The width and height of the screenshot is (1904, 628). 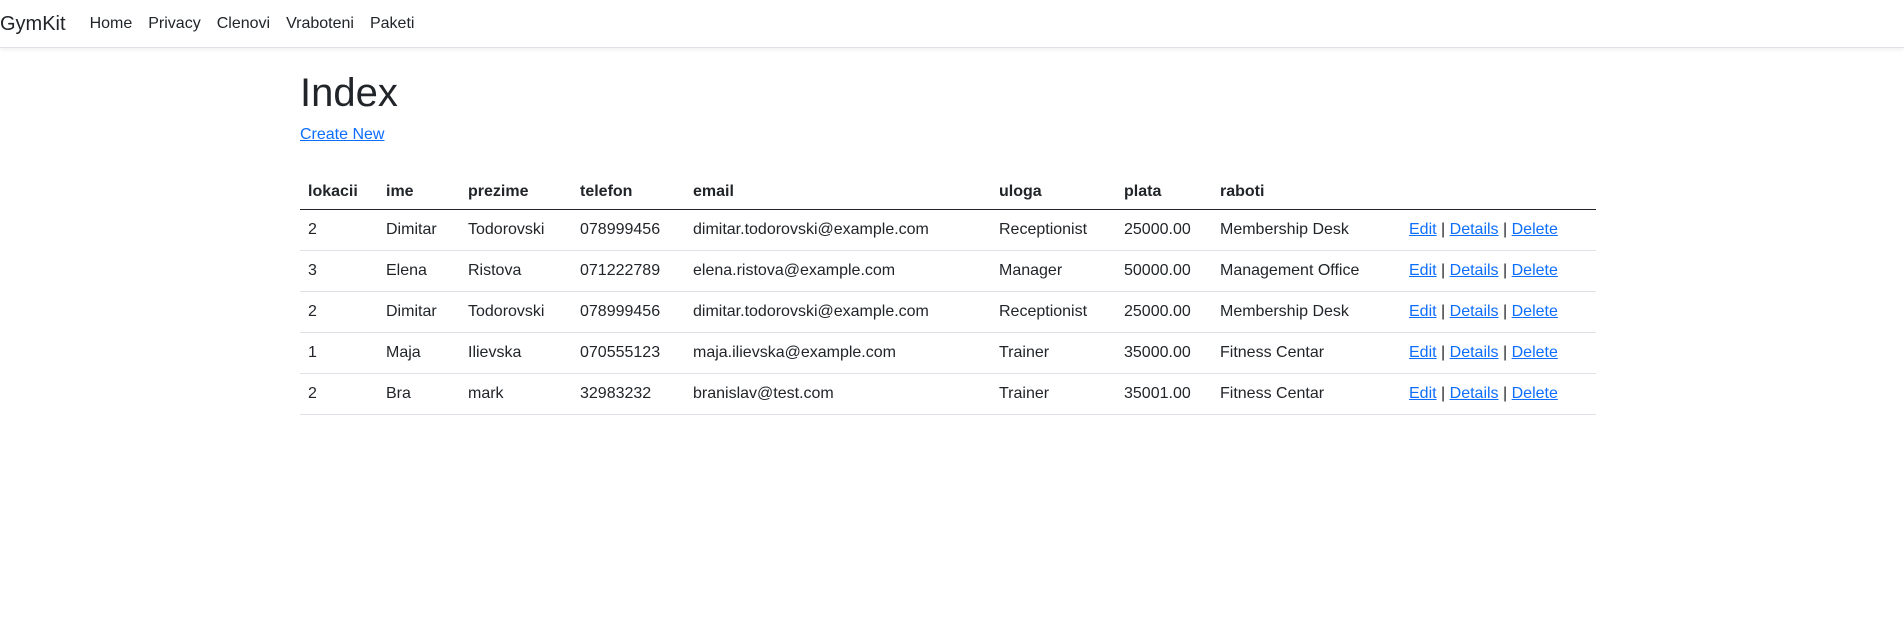 I want to click on nav-home: Home, so click(x=115, y=23).